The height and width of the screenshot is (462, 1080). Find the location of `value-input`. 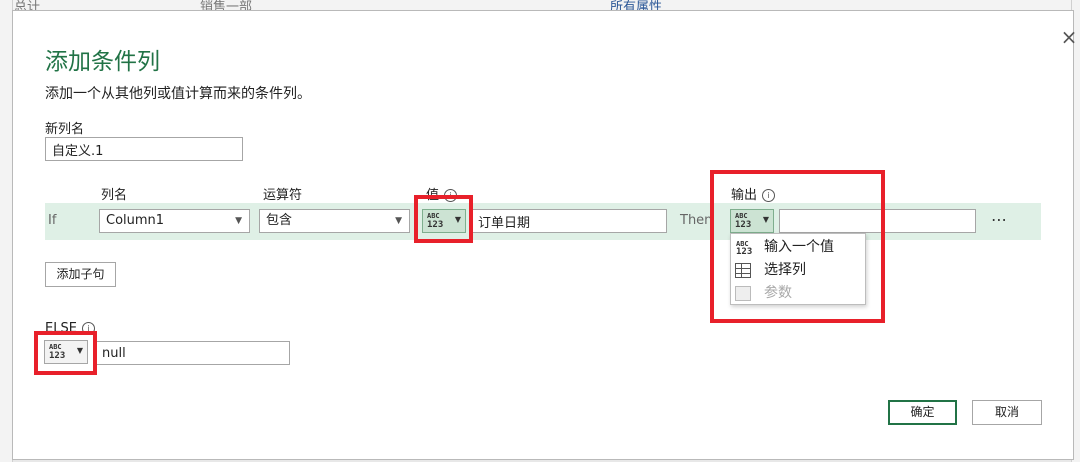

value-input is located at coordinates (569, 221).